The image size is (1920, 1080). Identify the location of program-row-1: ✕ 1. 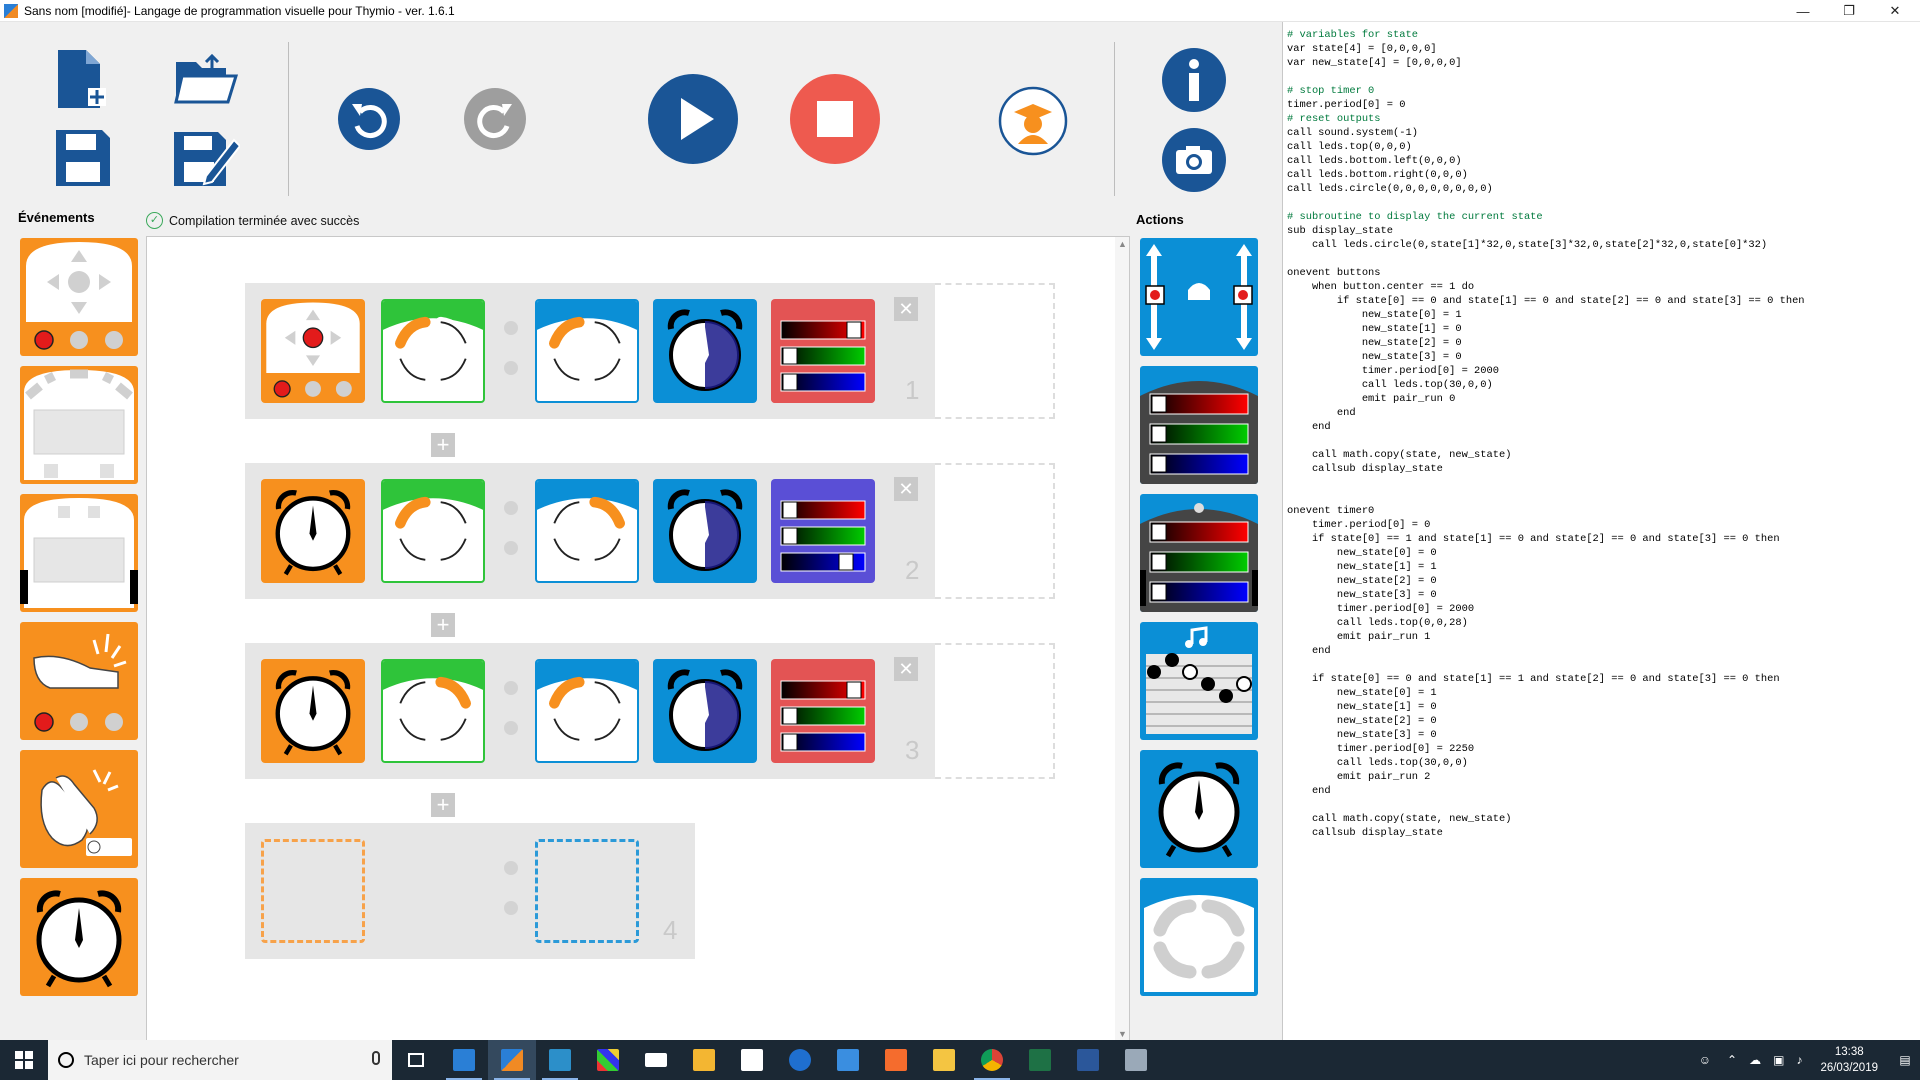
(650, 351).